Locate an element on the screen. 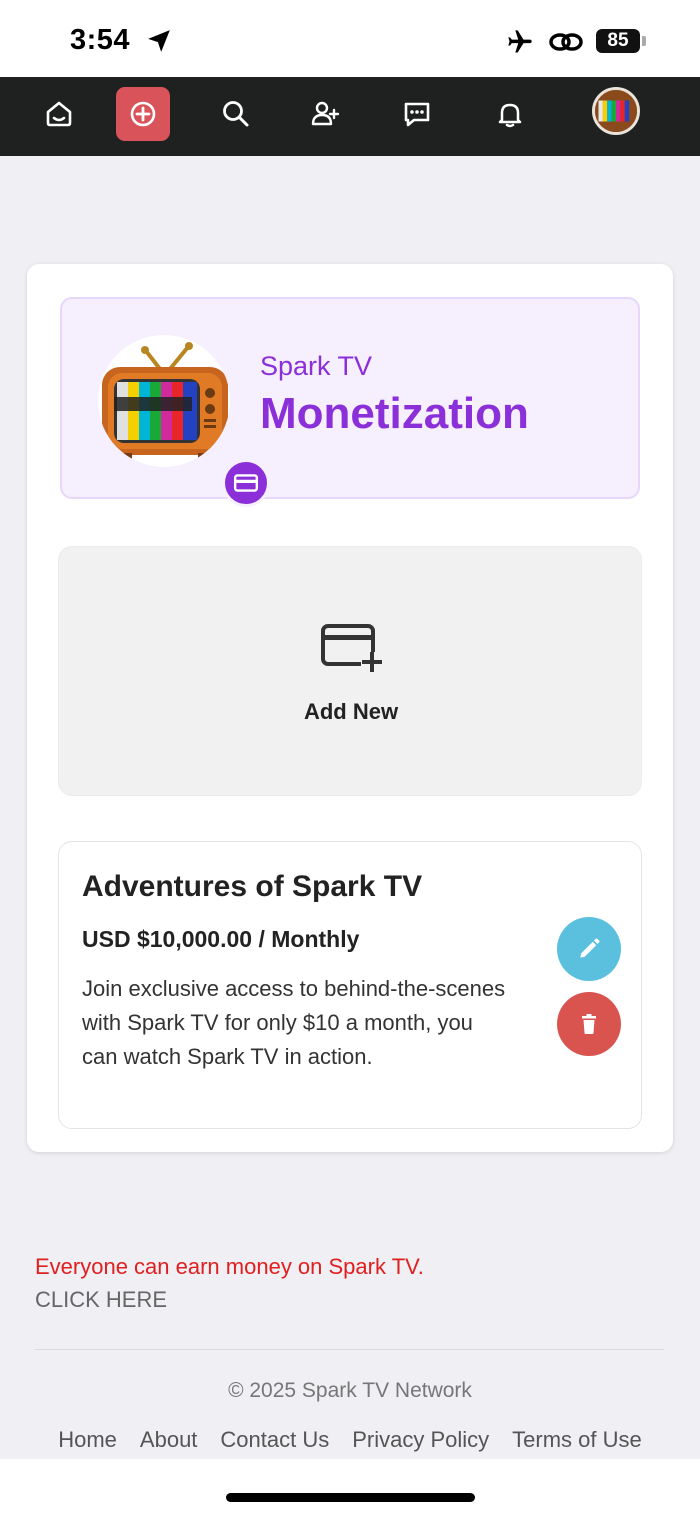 The image size is (700, 1515). page-title: Monetization is located at coordinates (394, 413).